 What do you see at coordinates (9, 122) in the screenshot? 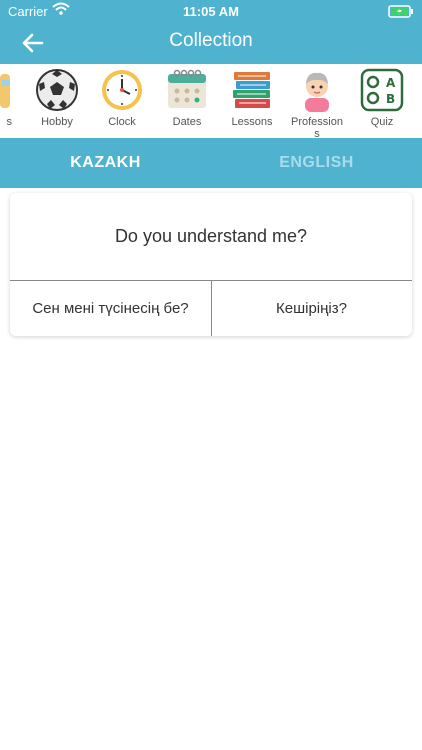
I see `category-label: s` at bounding box center [9, 122].